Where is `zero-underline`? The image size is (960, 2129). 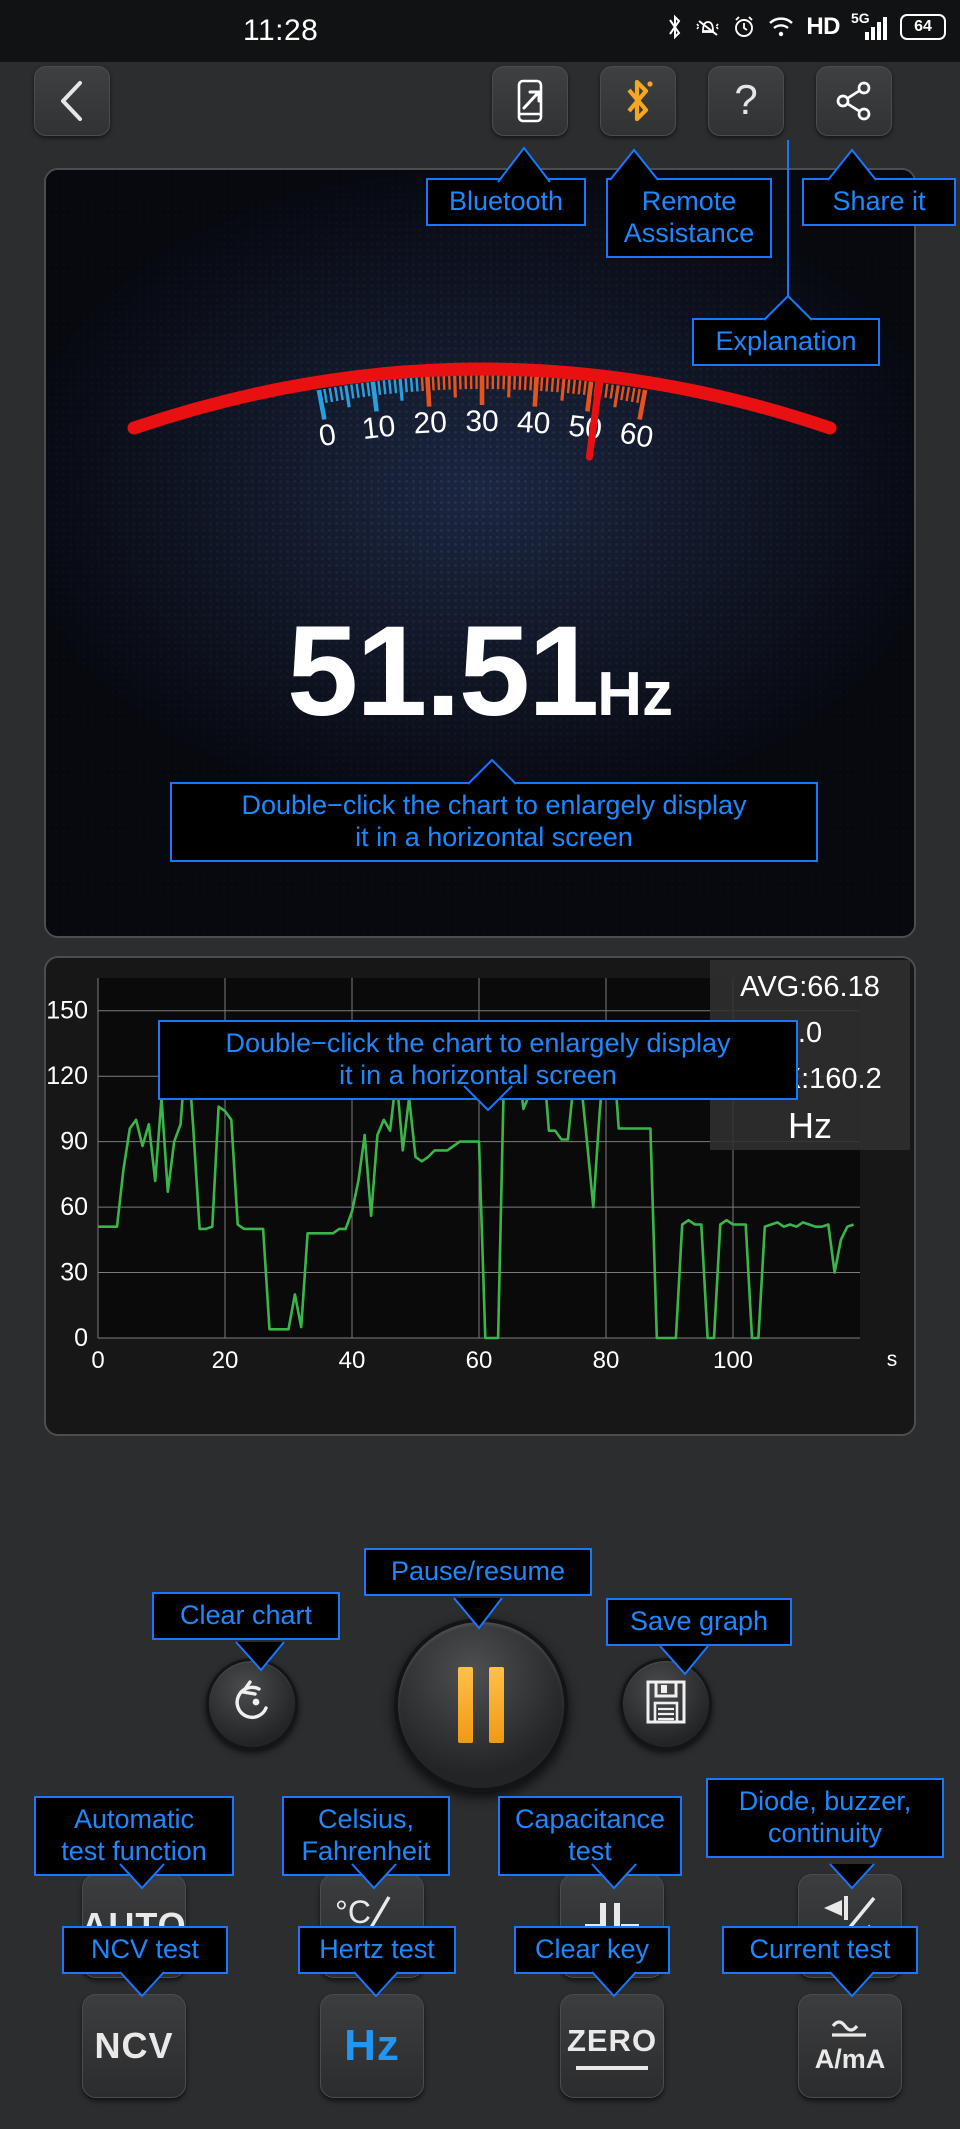 zero-underline is located at coordinates (612, 2067).